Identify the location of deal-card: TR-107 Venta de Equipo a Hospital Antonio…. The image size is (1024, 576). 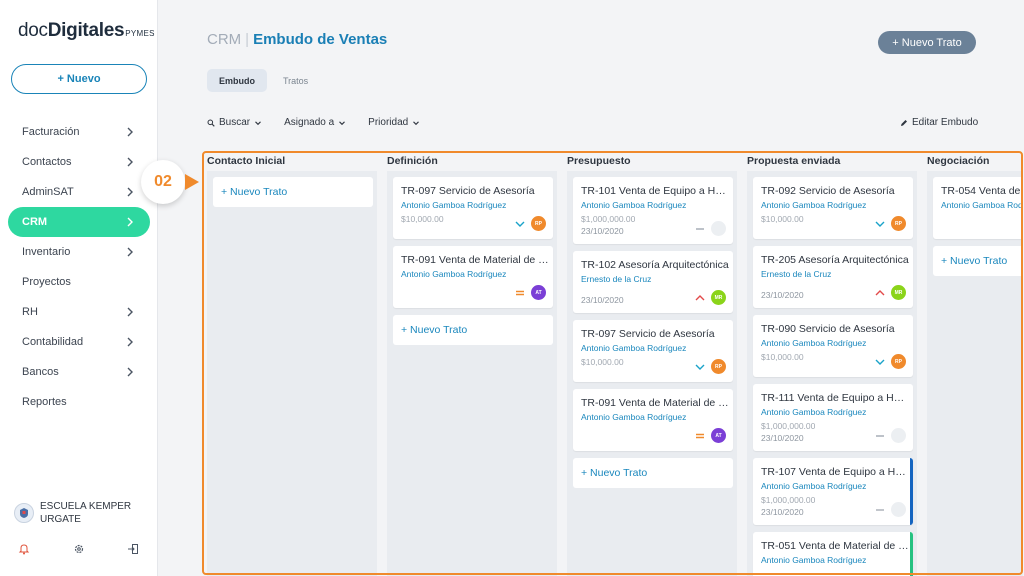
(833, 491).